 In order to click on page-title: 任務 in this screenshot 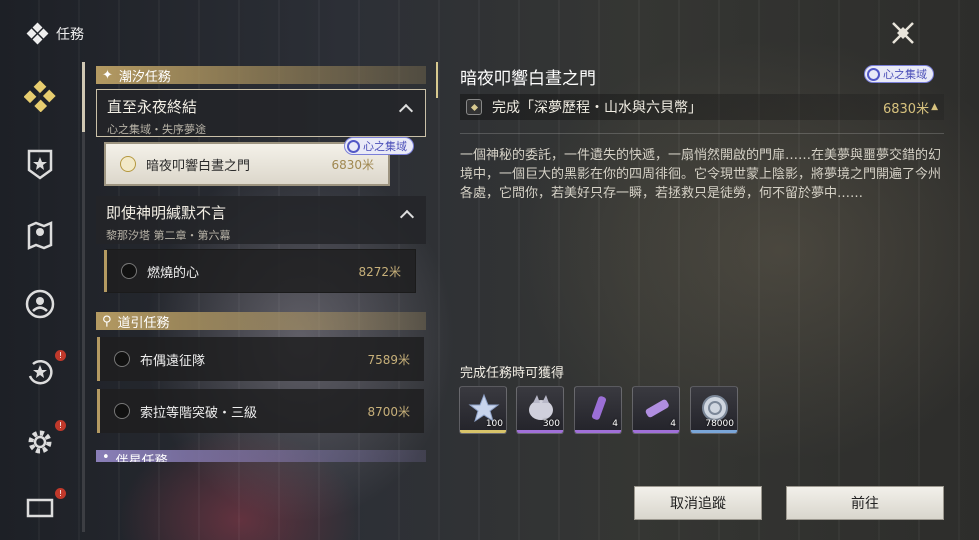, I will do `click(70, 35)`.